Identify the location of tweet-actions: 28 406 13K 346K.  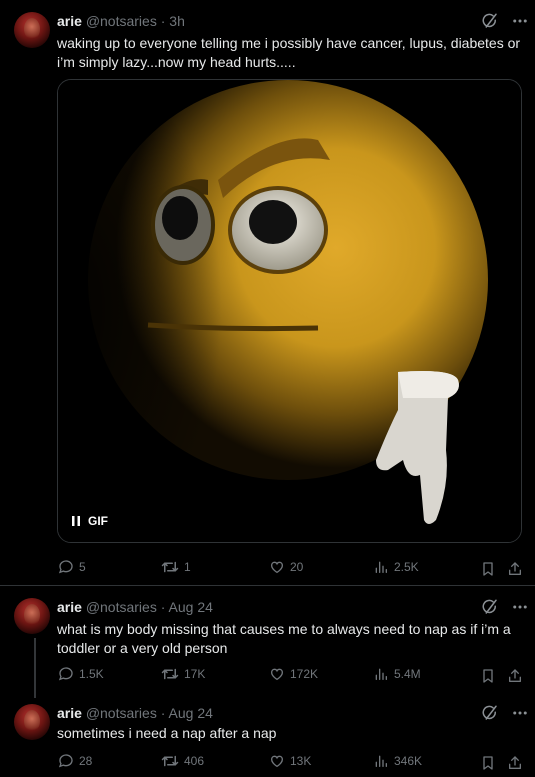
(293, 761).